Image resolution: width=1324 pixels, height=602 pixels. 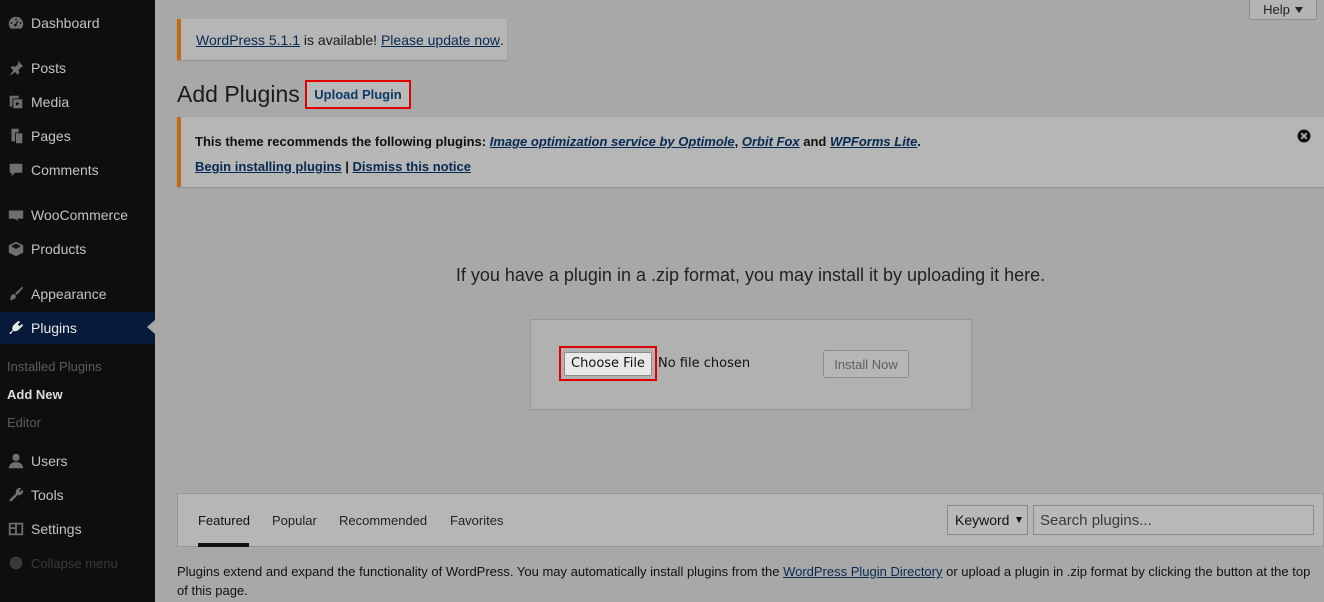 I want to click on brush-icon, so click(x=15, y=294).